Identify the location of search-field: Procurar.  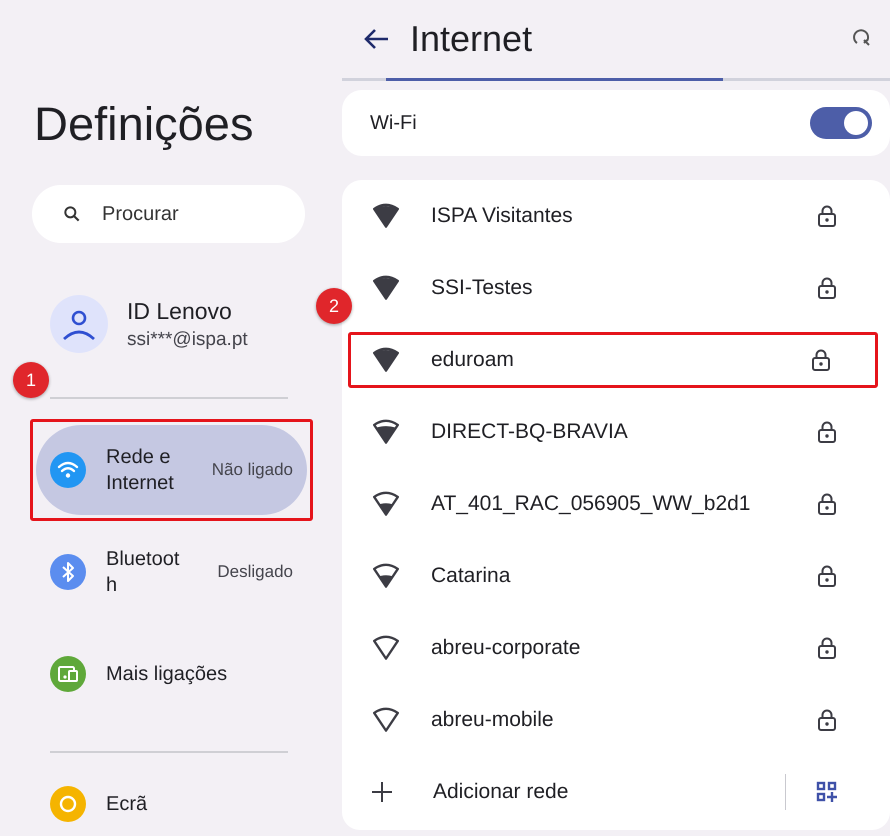
(168, 214).